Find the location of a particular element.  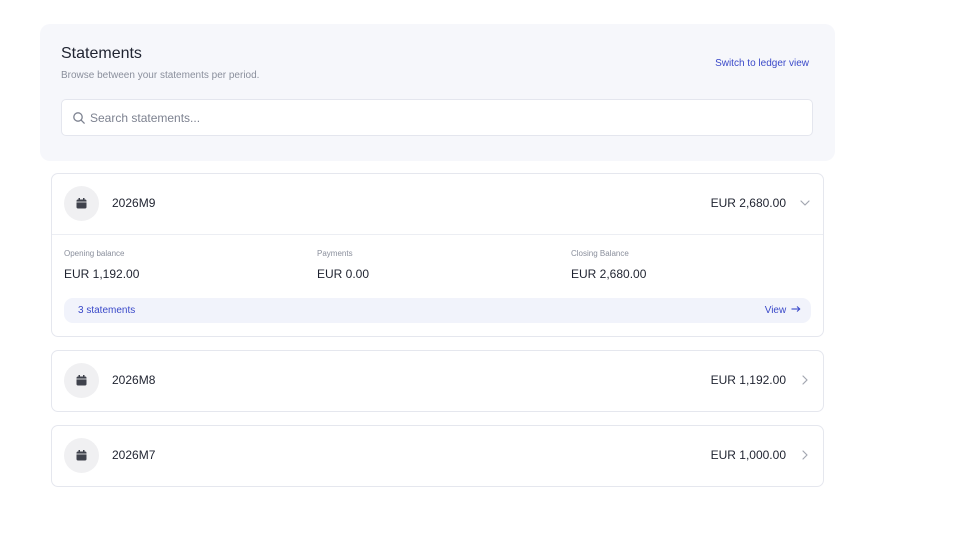

payments: Payments EUR 0.00 is located at coordinates (343, 265).